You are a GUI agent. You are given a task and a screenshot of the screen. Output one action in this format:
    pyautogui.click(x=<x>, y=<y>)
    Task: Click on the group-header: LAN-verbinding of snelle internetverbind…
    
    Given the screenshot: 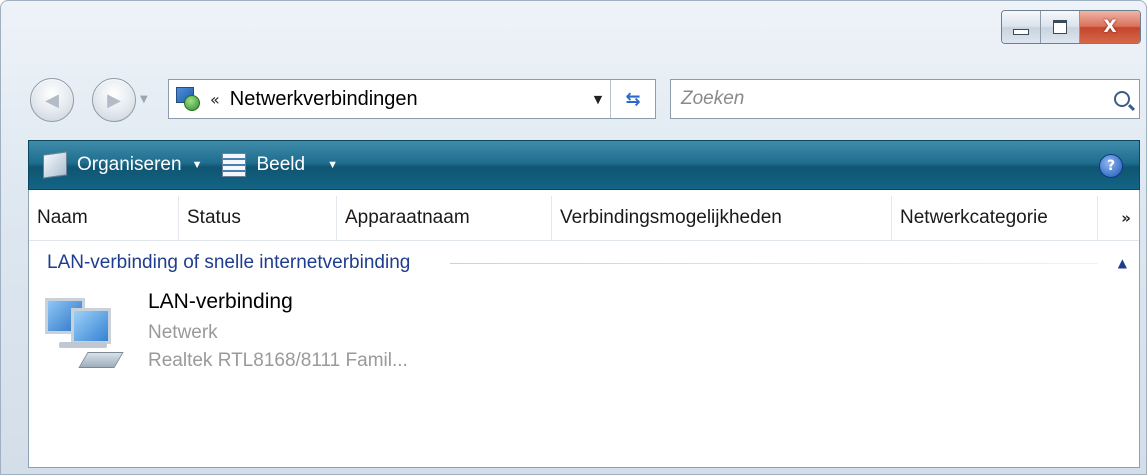 What is the action you would take?
    pyautogui.click(x=587, y=263)
    